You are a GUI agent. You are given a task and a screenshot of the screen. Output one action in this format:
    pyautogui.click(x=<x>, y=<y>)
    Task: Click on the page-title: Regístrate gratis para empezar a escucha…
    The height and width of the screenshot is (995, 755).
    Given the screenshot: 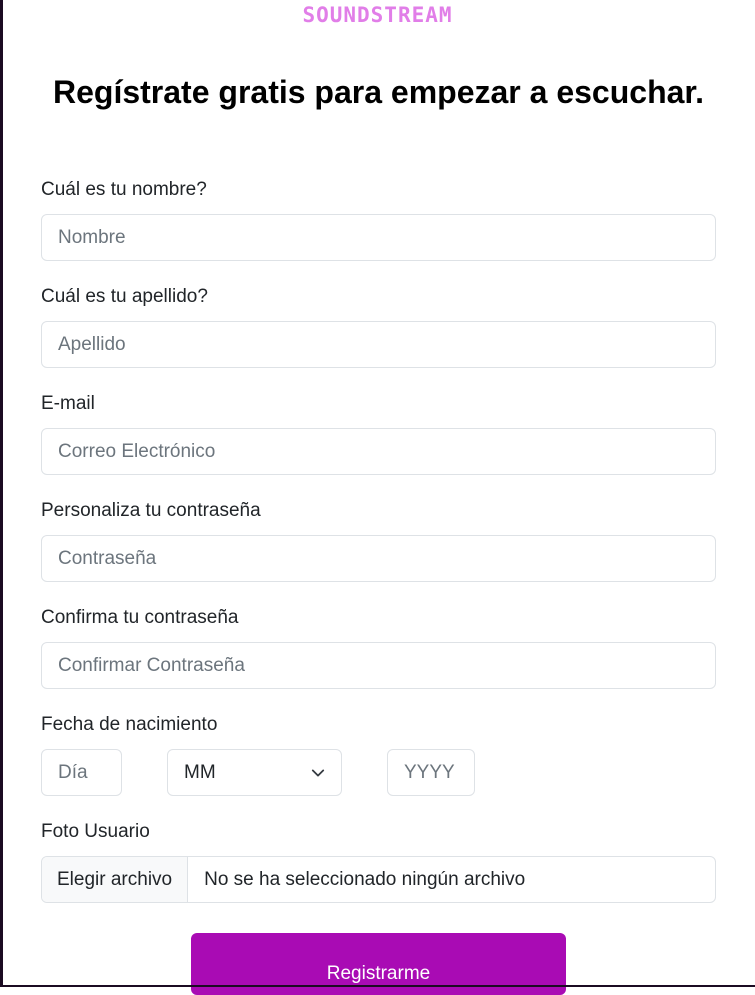 What is the action you would take?
    pyautogui.click(x=378, y=92)
    